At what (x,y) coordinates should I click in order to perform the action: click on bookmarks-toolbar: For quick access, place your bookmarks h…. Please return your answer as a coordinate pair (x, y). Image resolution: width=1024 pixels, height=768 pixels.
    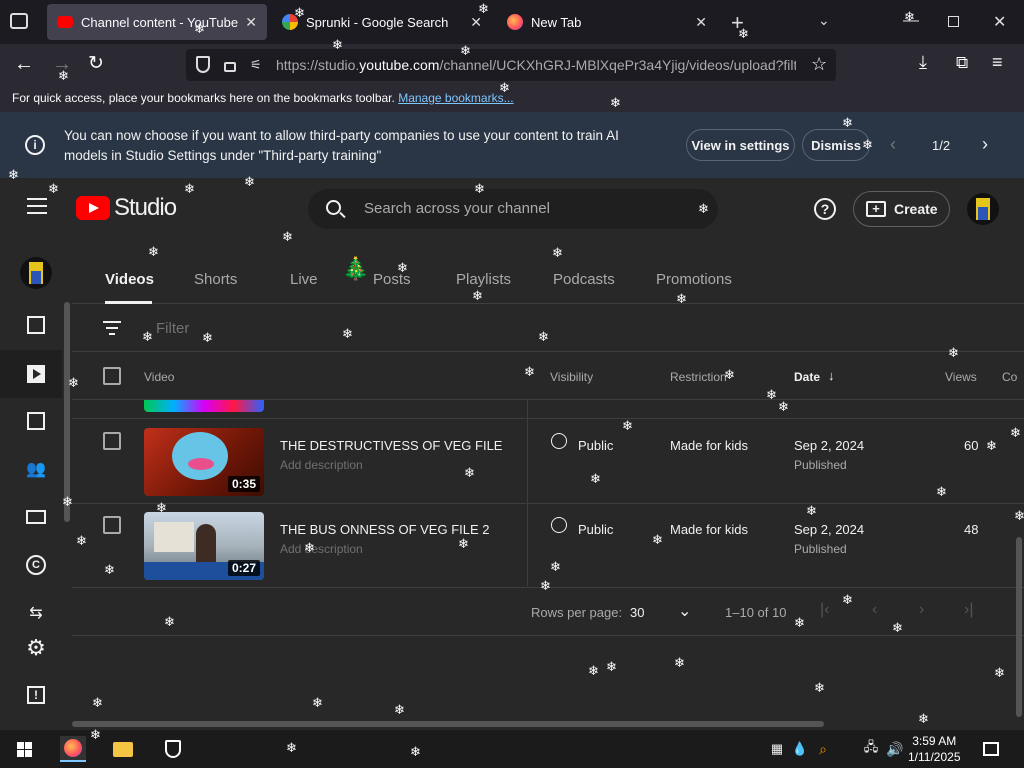
    Looking at the image, I should click on (512, 99).